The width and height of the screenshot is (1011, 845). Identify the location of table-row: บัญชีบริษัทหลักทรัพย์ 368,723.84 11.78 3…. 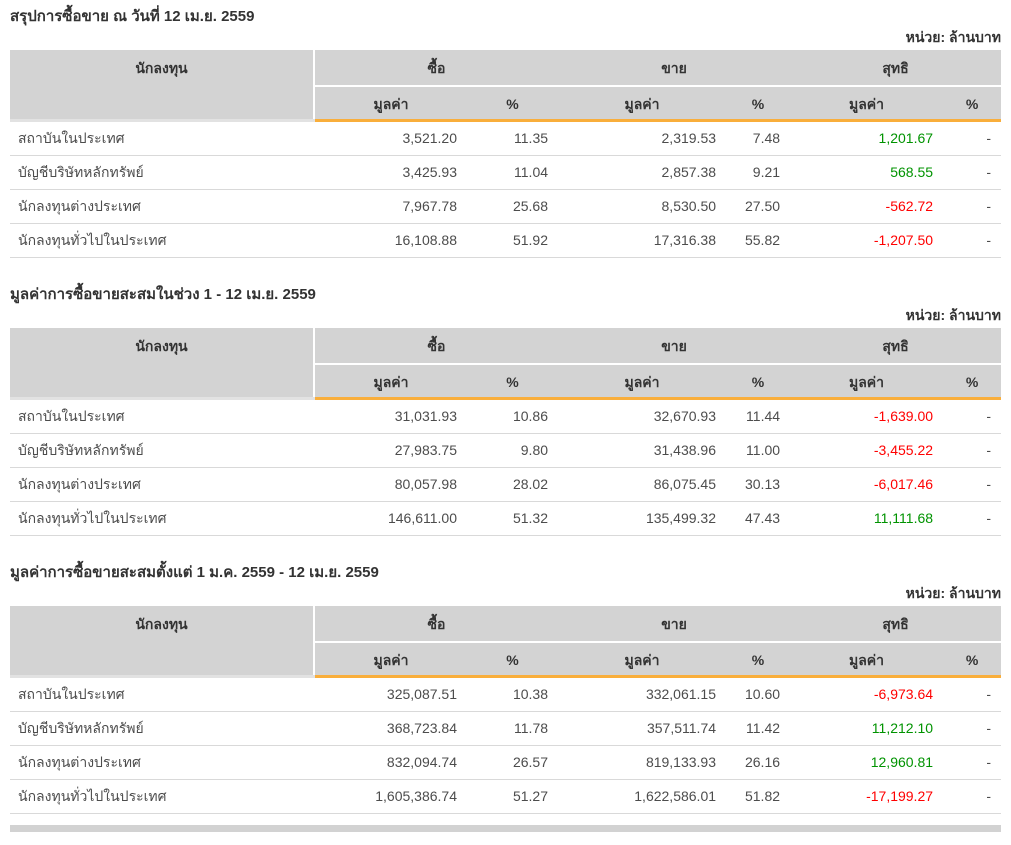
(506, 728).